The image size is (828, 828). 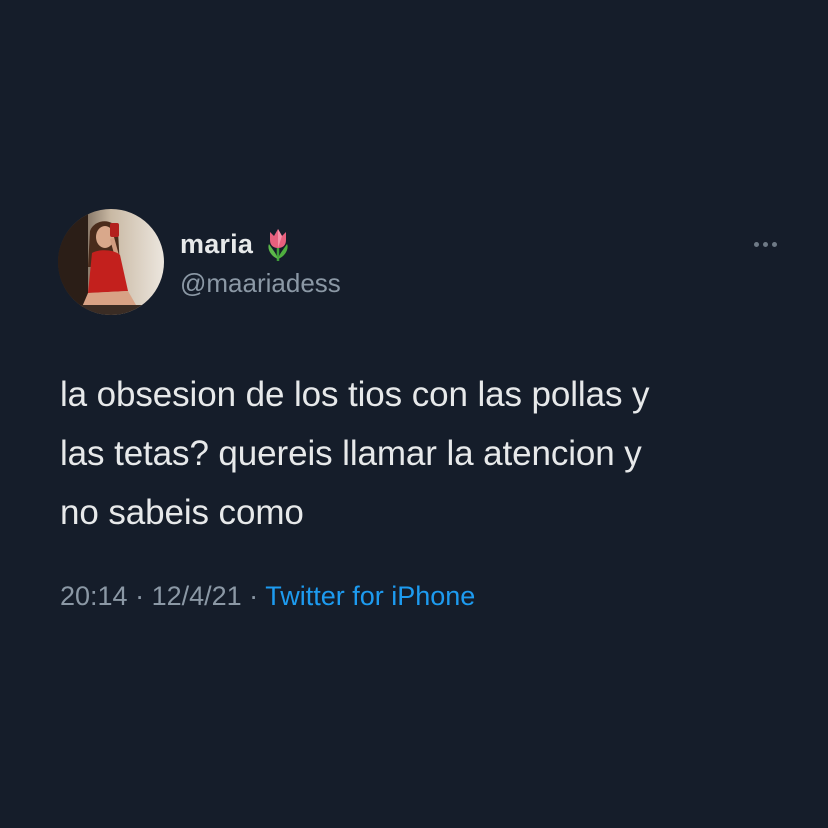 I want to click on tulip-icon, so click(x=278, y=244).